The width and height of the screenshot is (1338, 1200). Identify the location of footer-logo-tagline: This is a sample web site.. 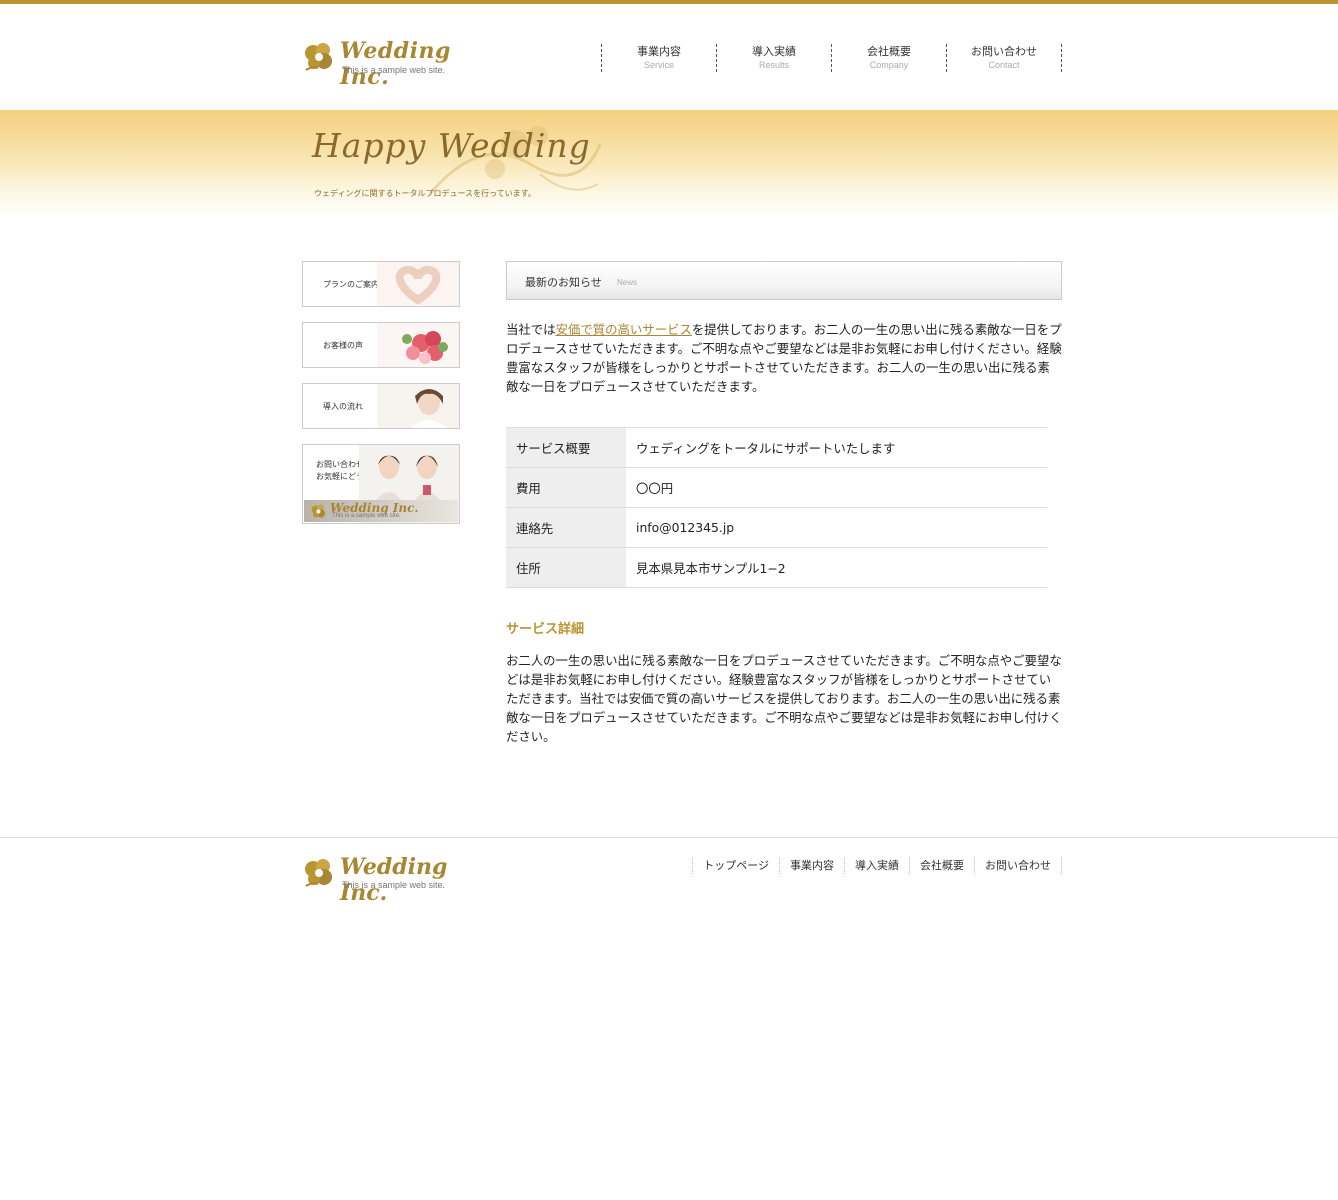
(394, 885).